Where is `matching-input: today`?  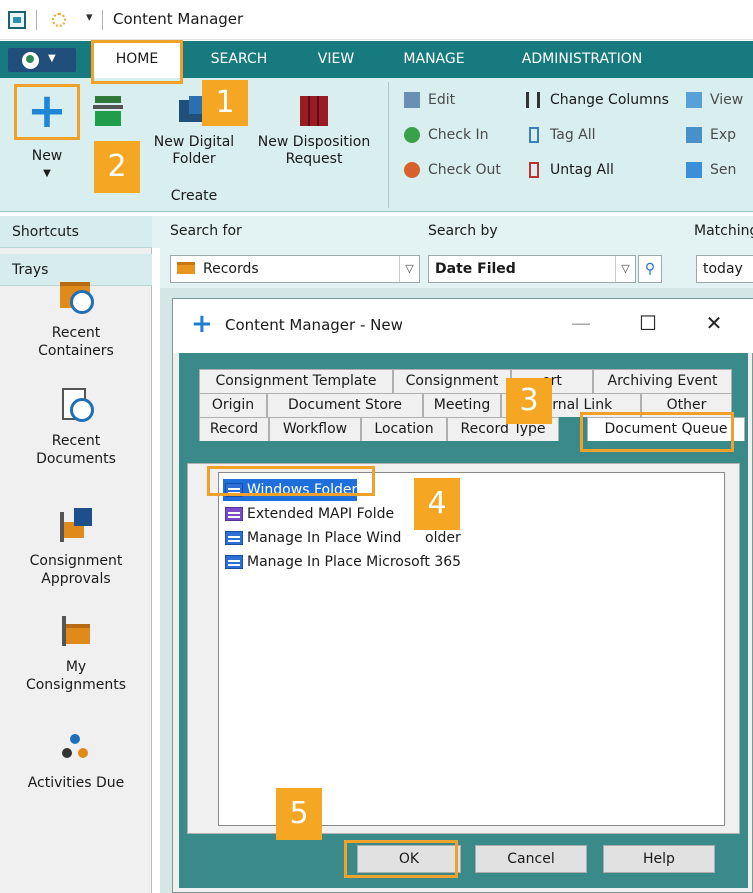 matching-input: today is located at coordinates (724, 269).